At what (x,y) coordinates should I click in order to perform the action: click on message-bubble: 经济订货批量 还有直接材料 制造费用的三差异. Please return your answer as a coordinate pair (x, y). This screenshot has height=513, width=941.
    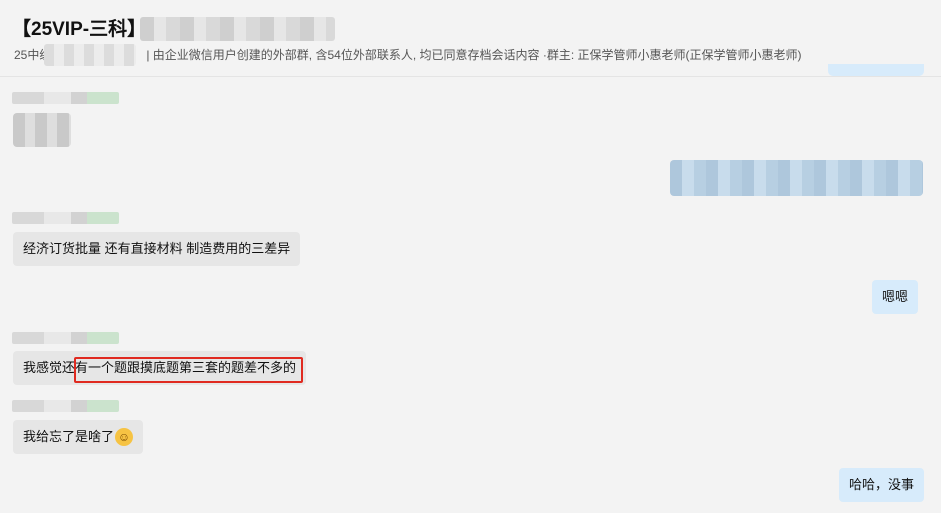
    Looking at the image, I should click on (157, 249).